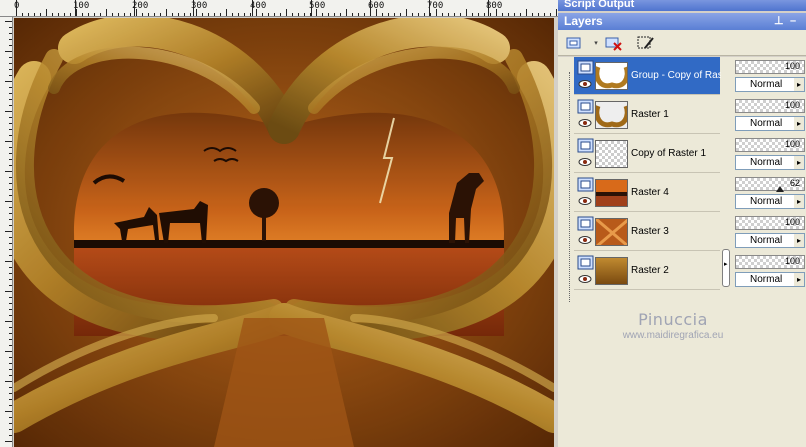  Describe the element at coordinates (574, 43) in the screenshot. I see `new-layer-button` at that location.